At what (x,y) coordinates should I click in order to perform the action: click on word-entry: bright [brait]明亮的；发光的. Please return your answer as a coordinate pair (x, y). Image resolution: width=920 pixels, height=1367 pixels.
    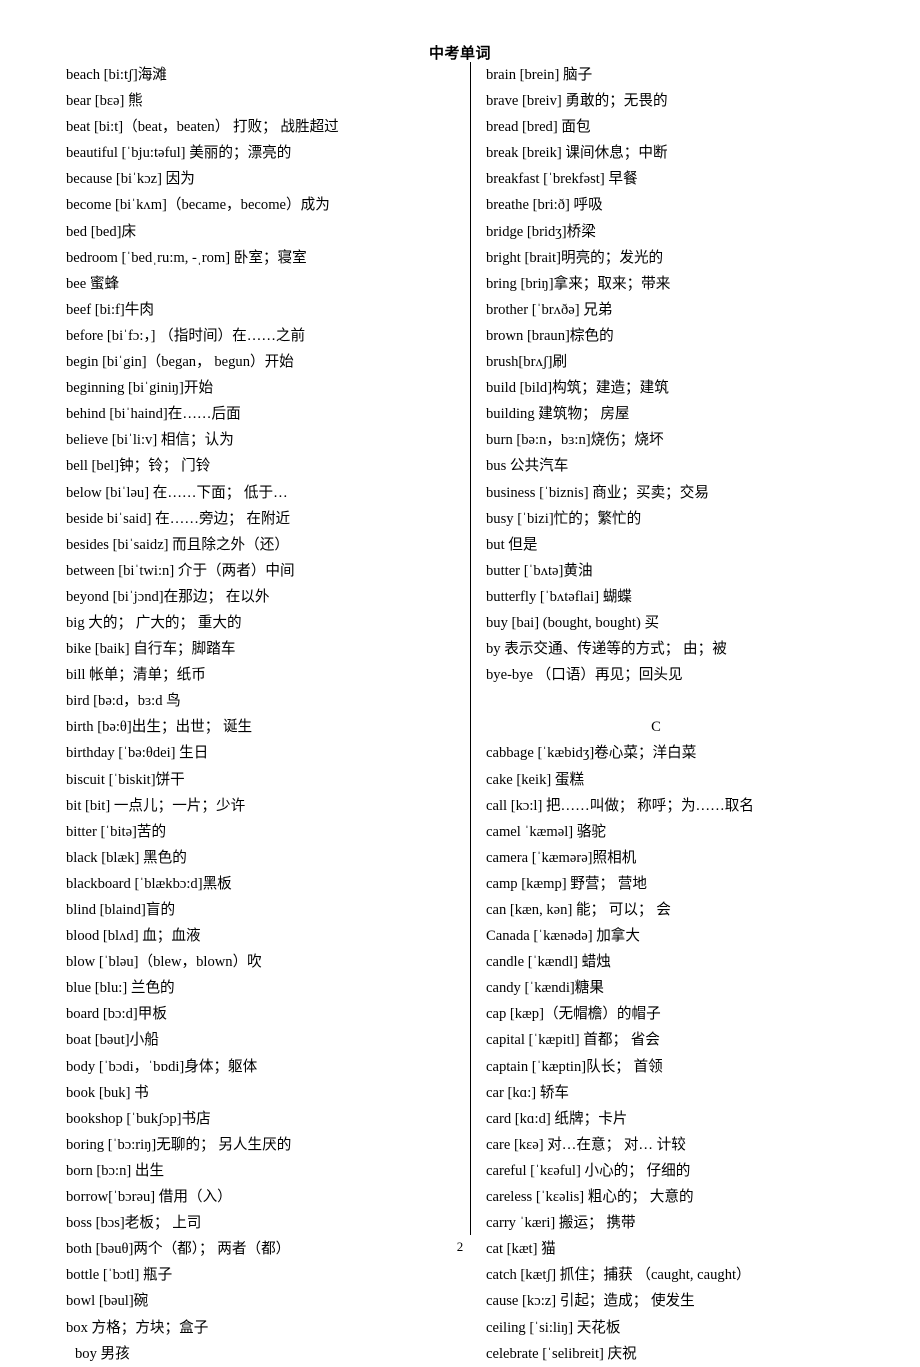
    Looking at the image, I should click on (575, 257).